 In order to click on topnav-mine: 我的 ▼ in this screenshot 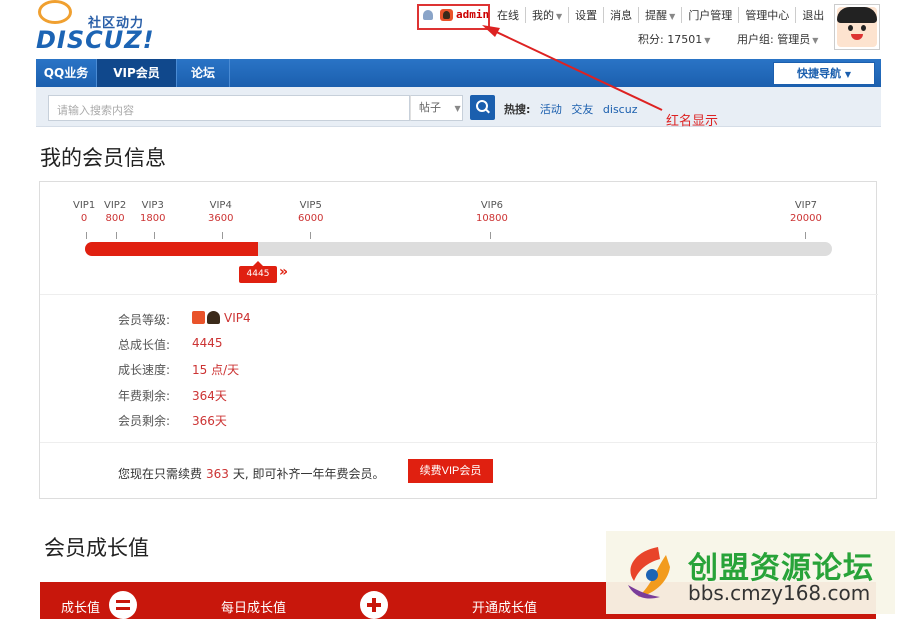, I will do `click(546, 15)`.